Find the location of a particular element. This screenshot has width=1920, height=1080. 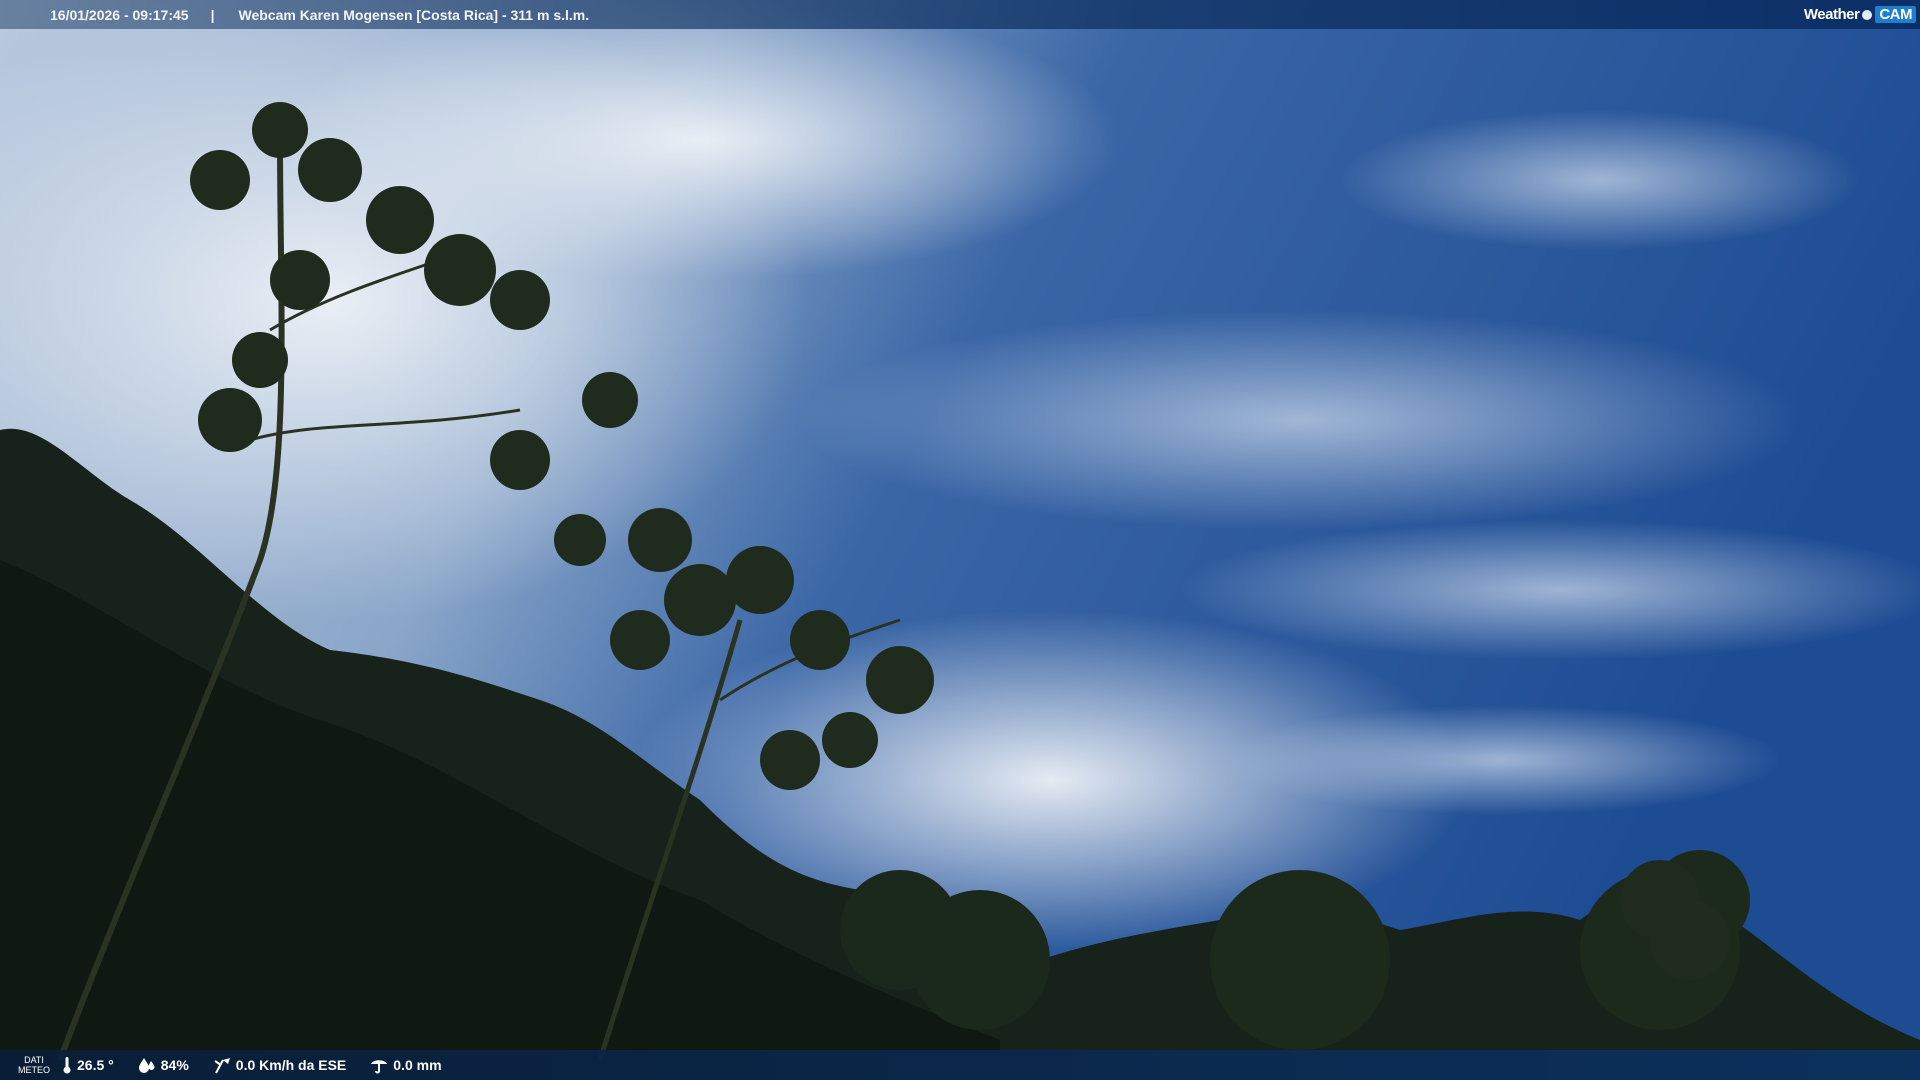

wind-value: 0.0 Km/h da ESE is located at coordinates (291, 1065).